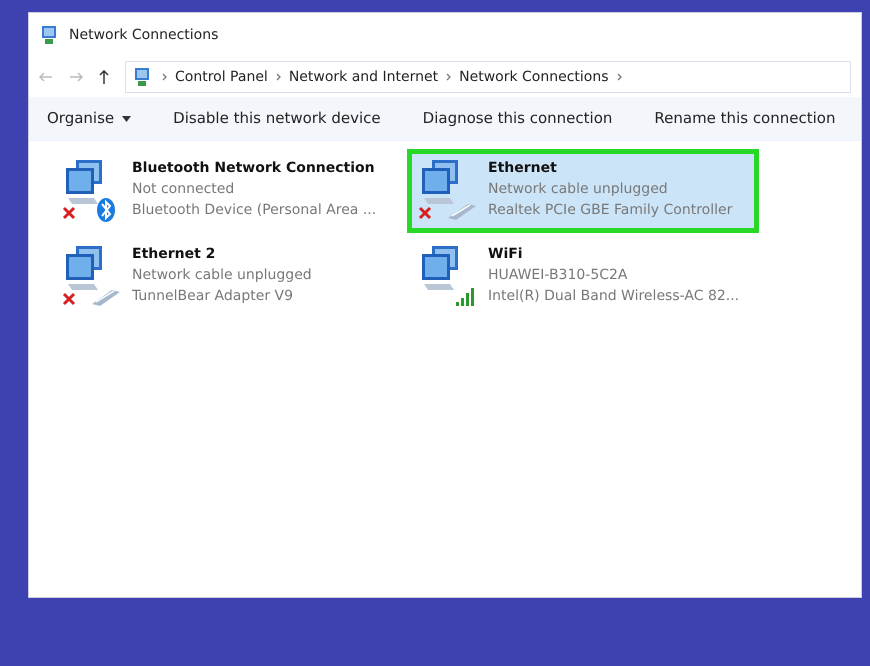 The height and width of the screenshot is (666, 870). I want to click on toolbar-button: Disable this network device, so click(277, 118).